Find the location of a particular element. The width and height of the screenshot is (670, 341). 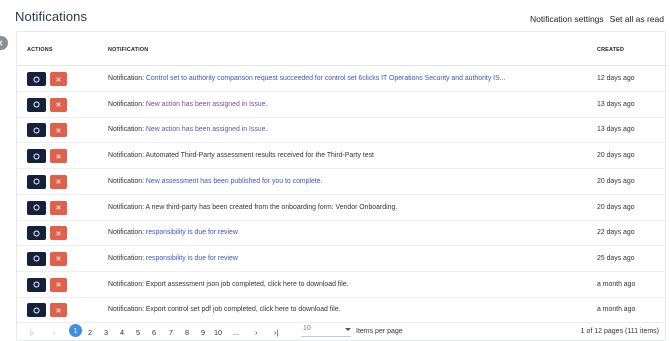

items-per-page-select: 10 is located at coordinates (326, 331).